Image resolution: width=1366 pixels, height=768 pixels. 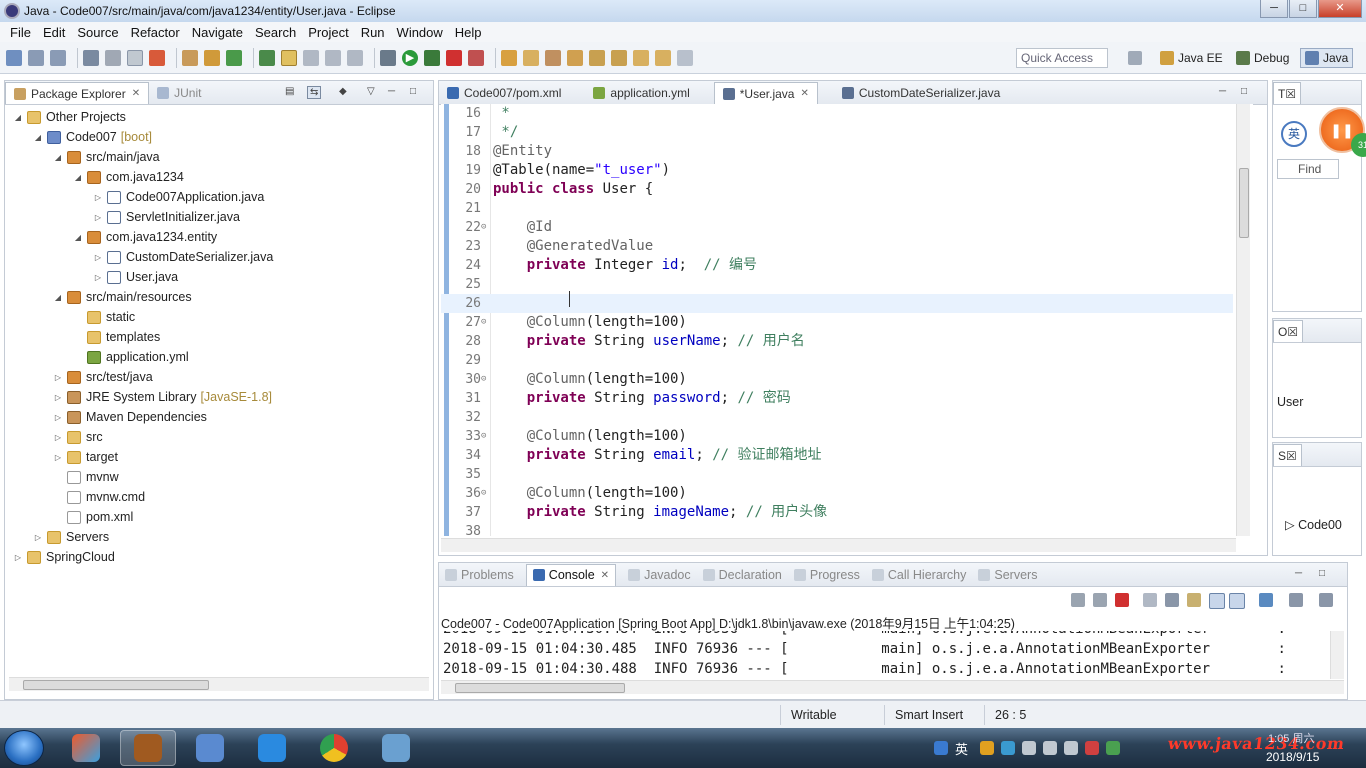 I want to click on tree-item: pom.xml, so click(x=219, y=517).